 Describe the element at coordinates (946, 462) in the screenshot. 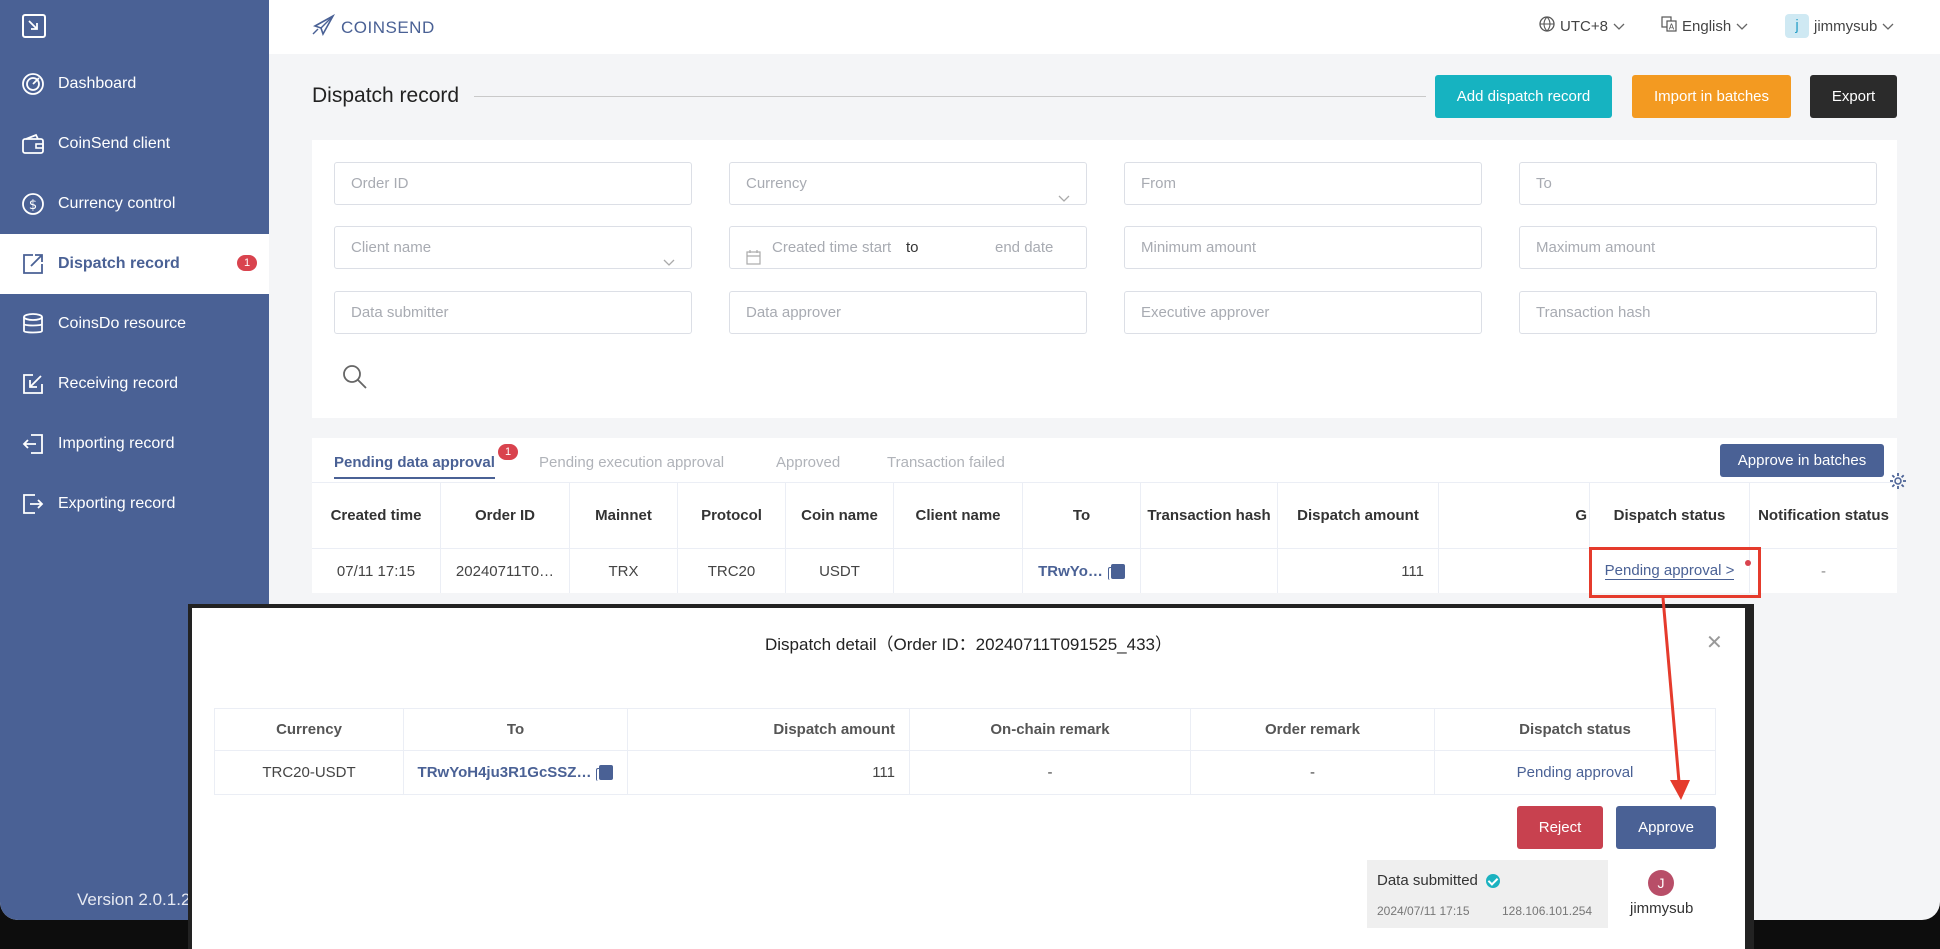

I see `tab-transaction-failed: Transaction failed` at that location.